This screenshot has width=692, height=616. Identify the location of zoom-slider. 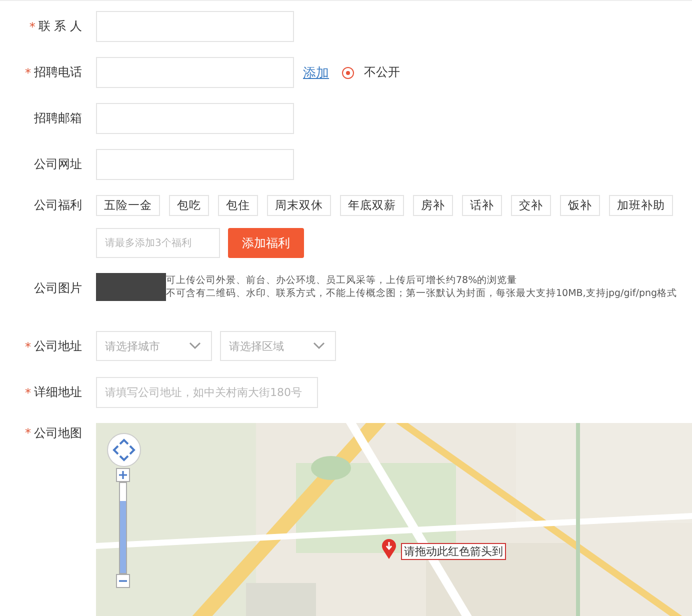
(123, 528).